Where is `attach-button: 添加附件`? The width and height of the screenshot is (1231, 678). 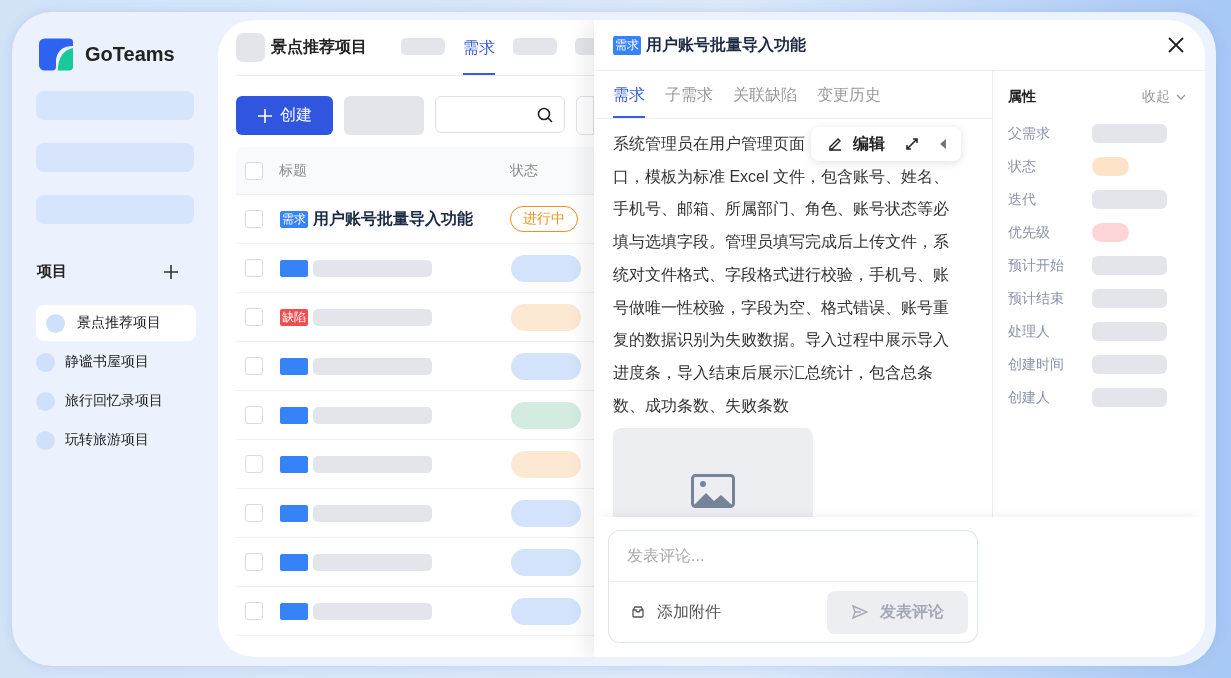 attach-button: 添加附件 is located at coordinates (676, 612).